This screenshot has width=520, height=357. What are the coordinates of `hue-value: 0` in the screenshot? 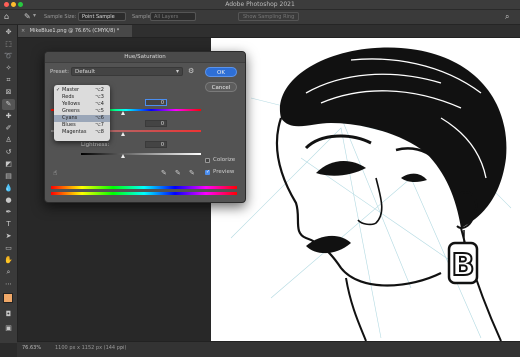 It's located at (162, 103).